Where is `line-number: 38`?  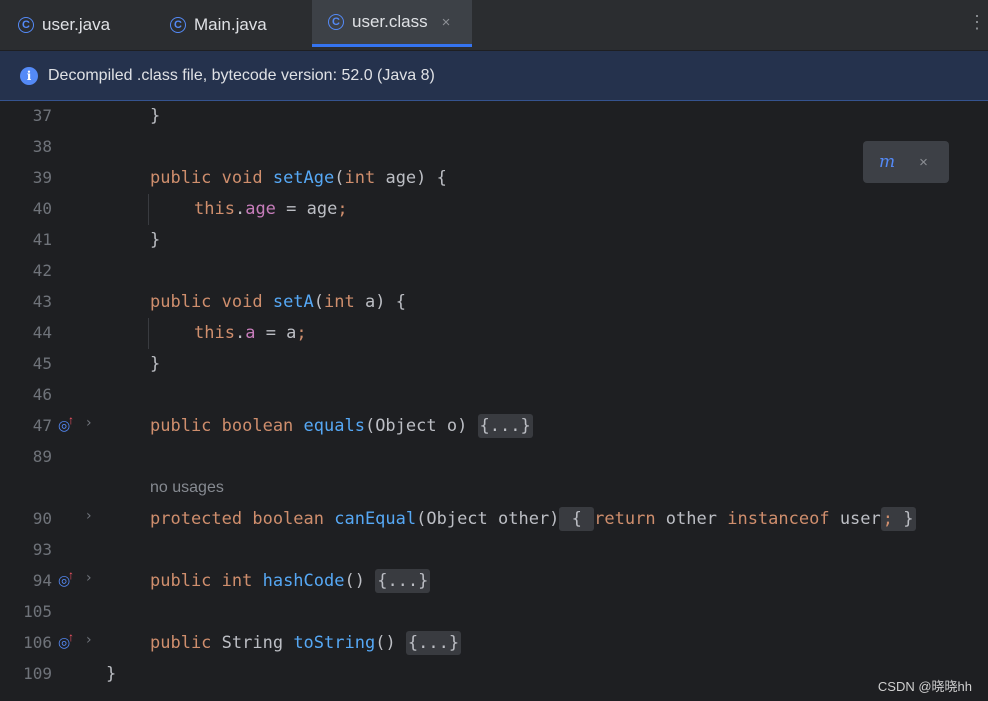 line-number: 38 is located at coordinates (42, 146).